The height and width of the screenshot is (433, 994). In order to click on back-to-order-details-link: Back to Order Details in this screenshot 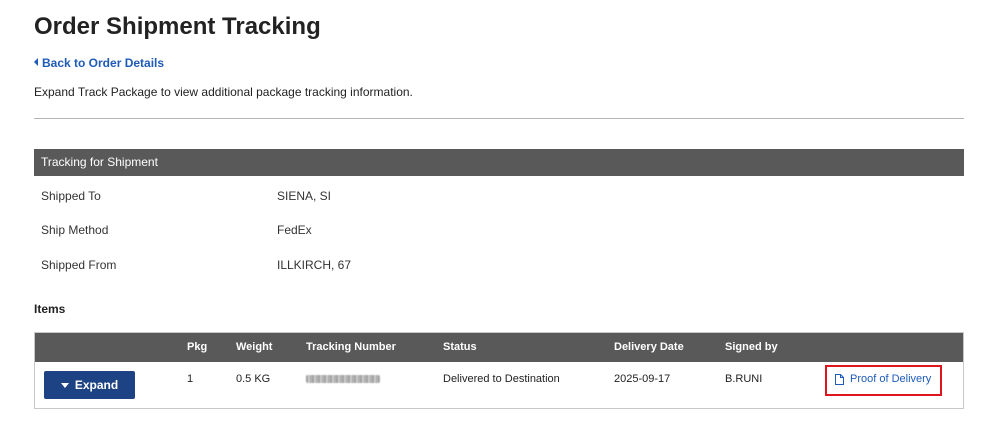, I will do `click(99, 63)`.